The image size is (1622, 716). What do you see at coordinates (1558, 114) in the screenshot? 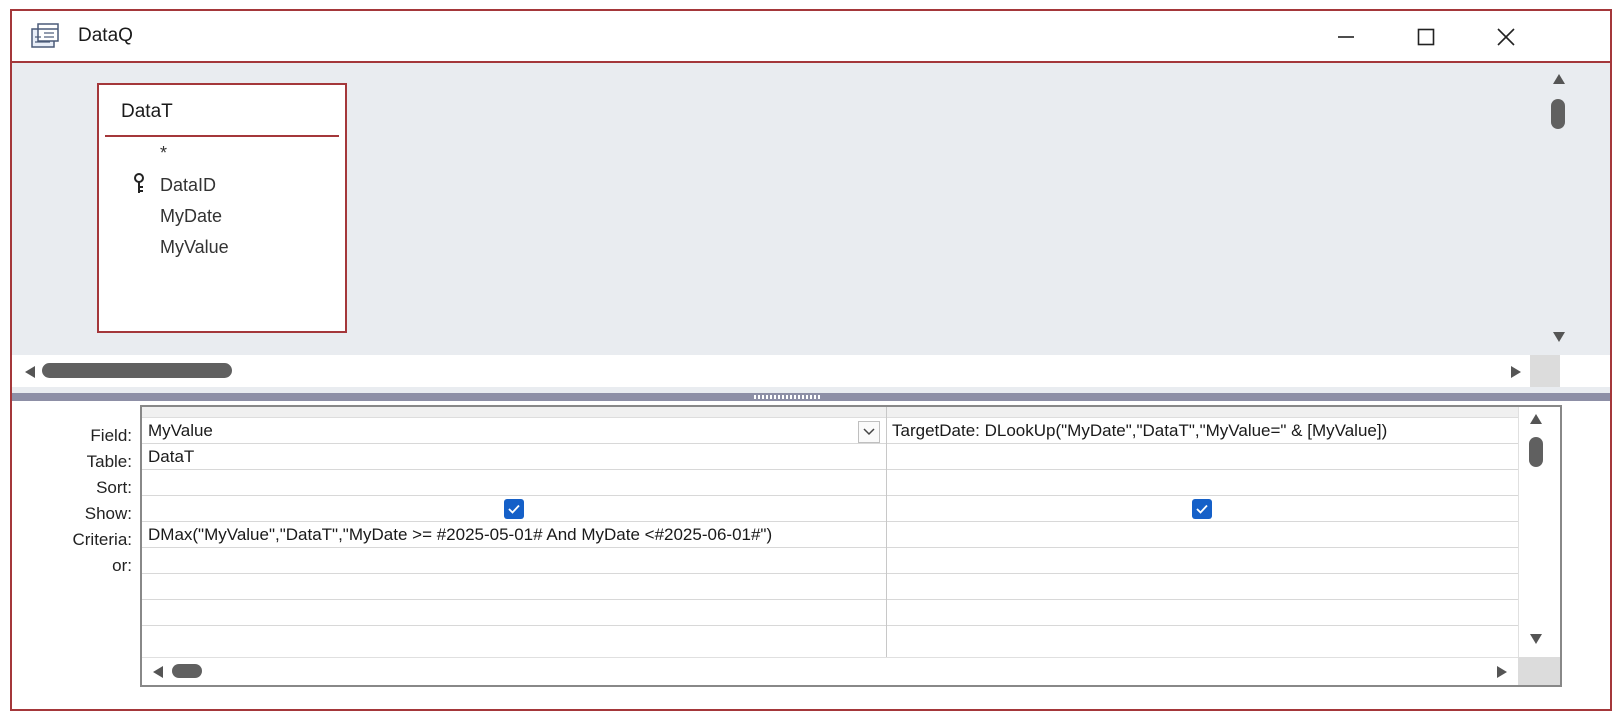
I see `vertical-scroll-thumb` at bounding box center [1558, 114].